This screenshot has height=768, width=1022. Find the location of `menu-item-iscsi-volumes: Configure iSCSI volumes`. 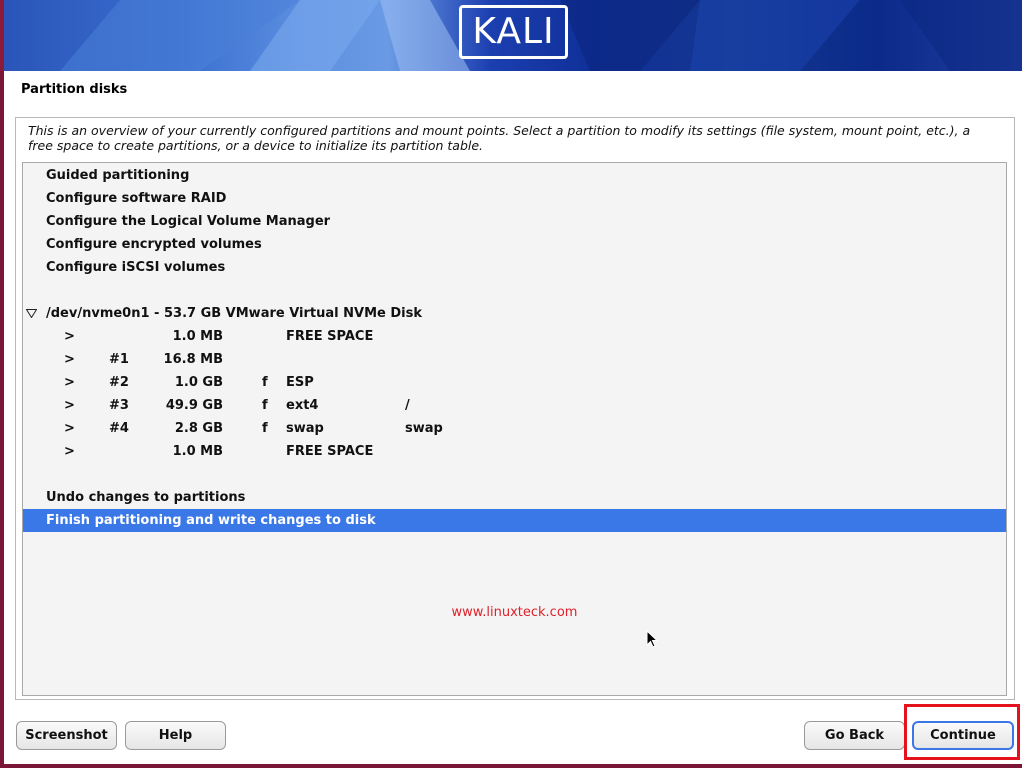

menu-item-iscsi-volumes: Configure iSCSI volumes is located at coordinates (514, 267).